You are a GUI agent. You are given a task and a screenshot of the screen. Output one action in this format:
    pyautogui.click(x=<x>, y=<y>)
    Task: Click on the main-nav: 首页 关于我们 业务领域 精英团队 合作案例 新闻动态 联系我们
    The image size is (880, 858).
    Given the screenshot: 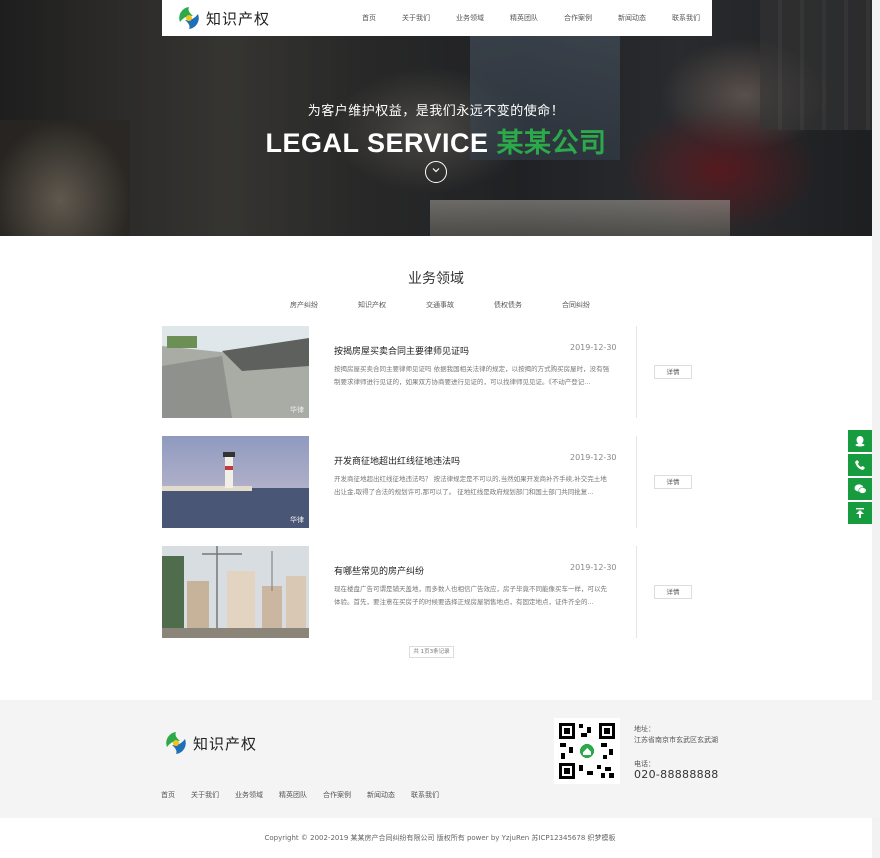 What is the action you would take?
    pyautogui.click(x=518, y=18)
    